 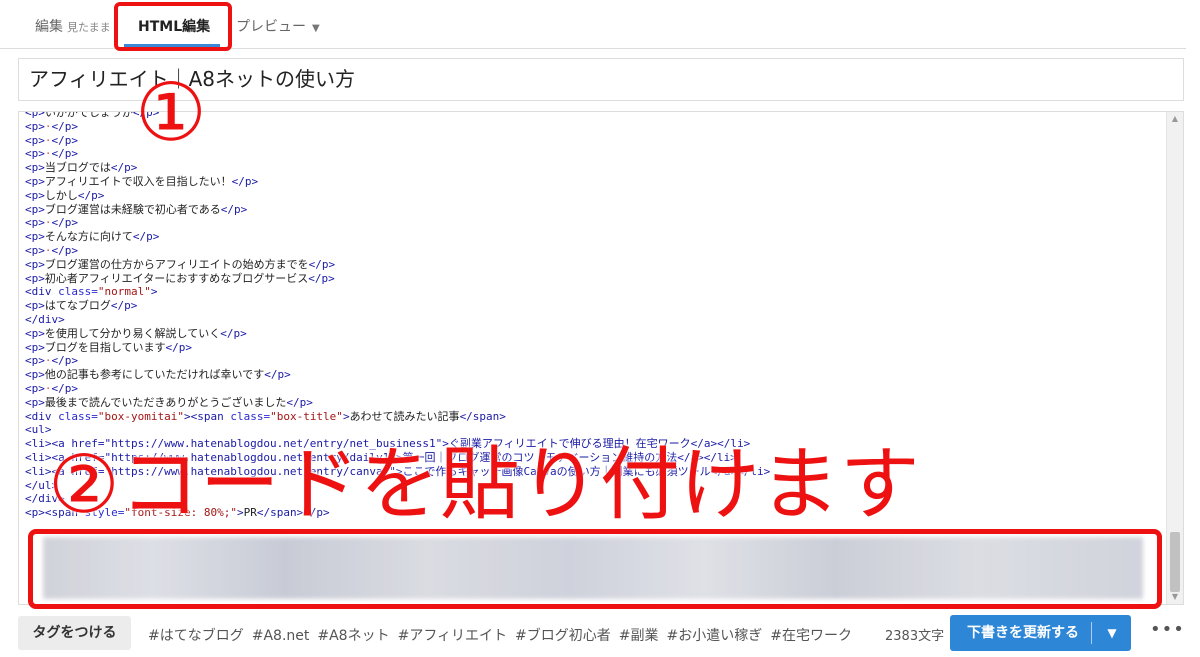 What do you see at coordinates (563, 636) in the screenshot?
I see `tag-item: #ブログ初心者` at bounding box center [563, 636].